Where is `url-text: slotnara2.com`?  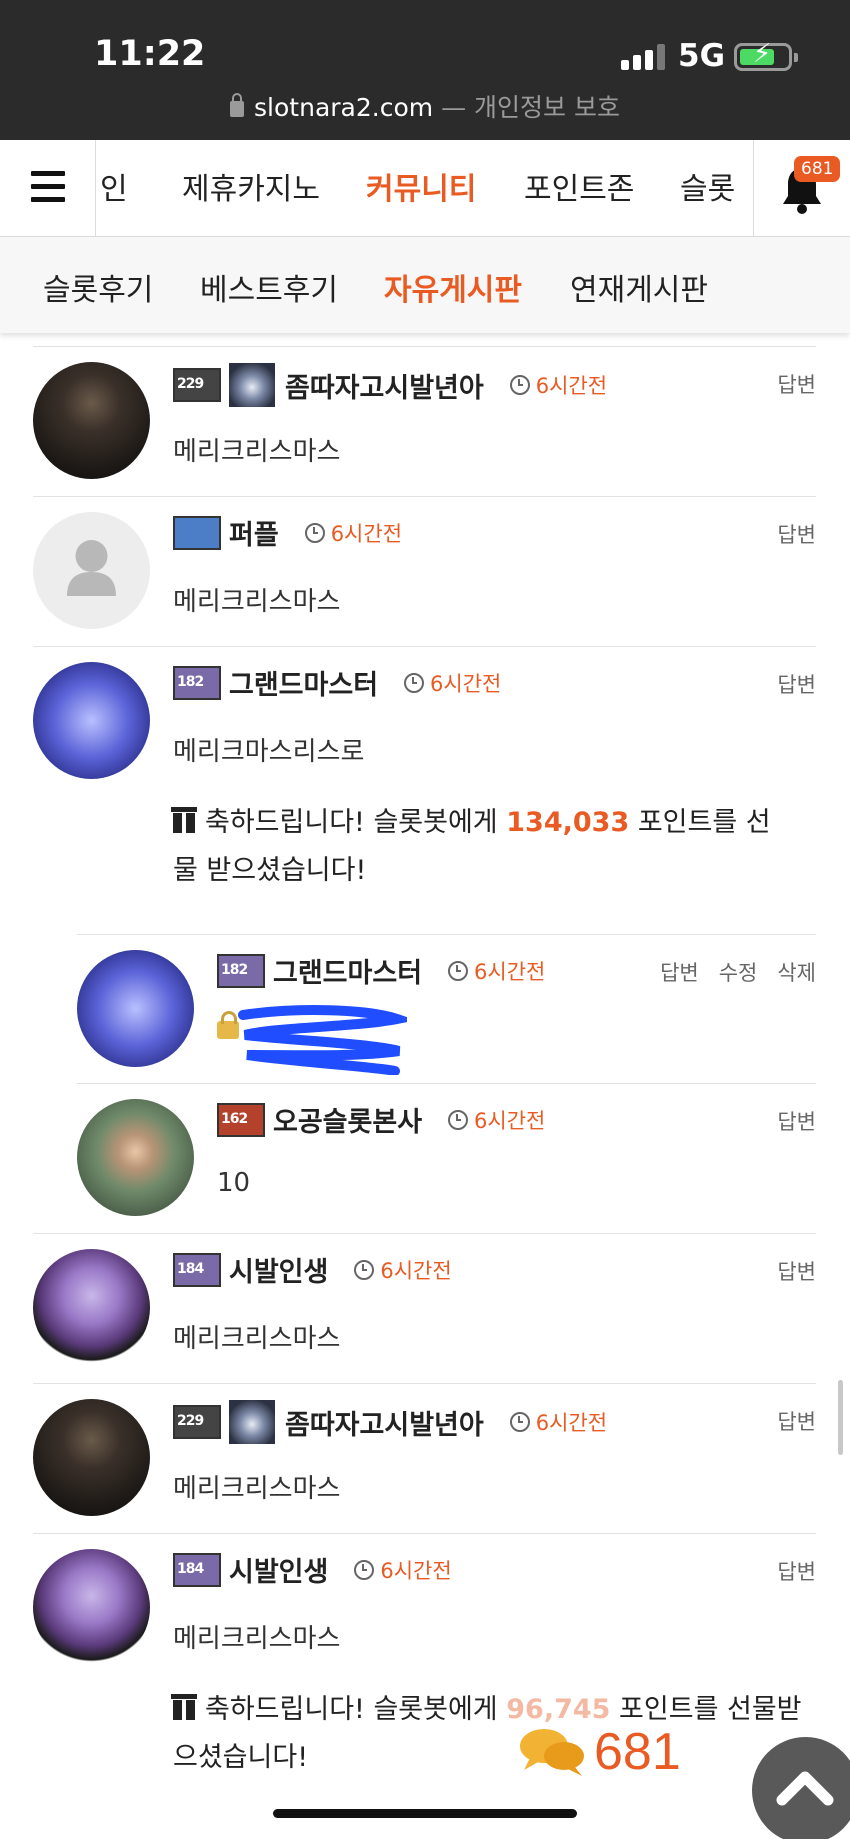
url-text: slotnara2.com is located at coordinates (344, 107).